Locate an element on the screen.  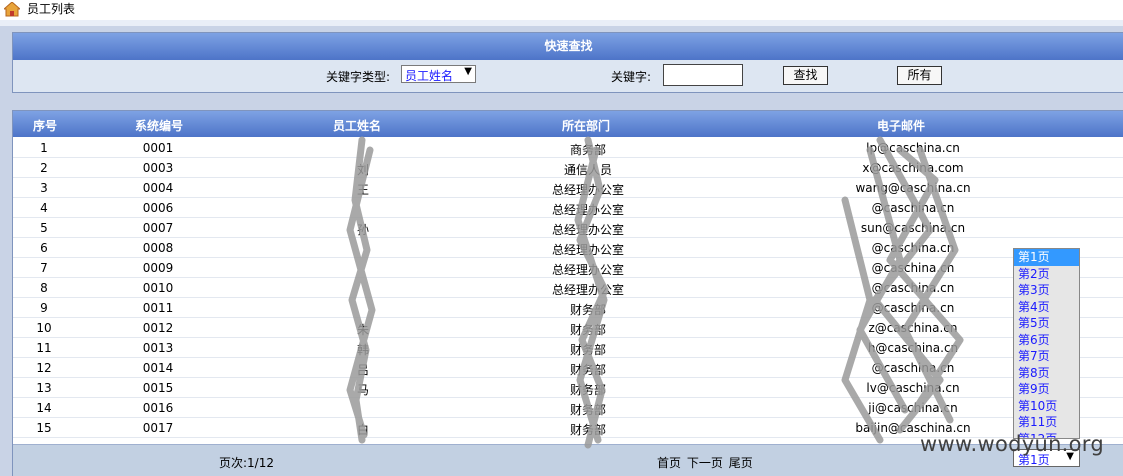
page-option: 第5页 is located at coordinates (1046, 323).